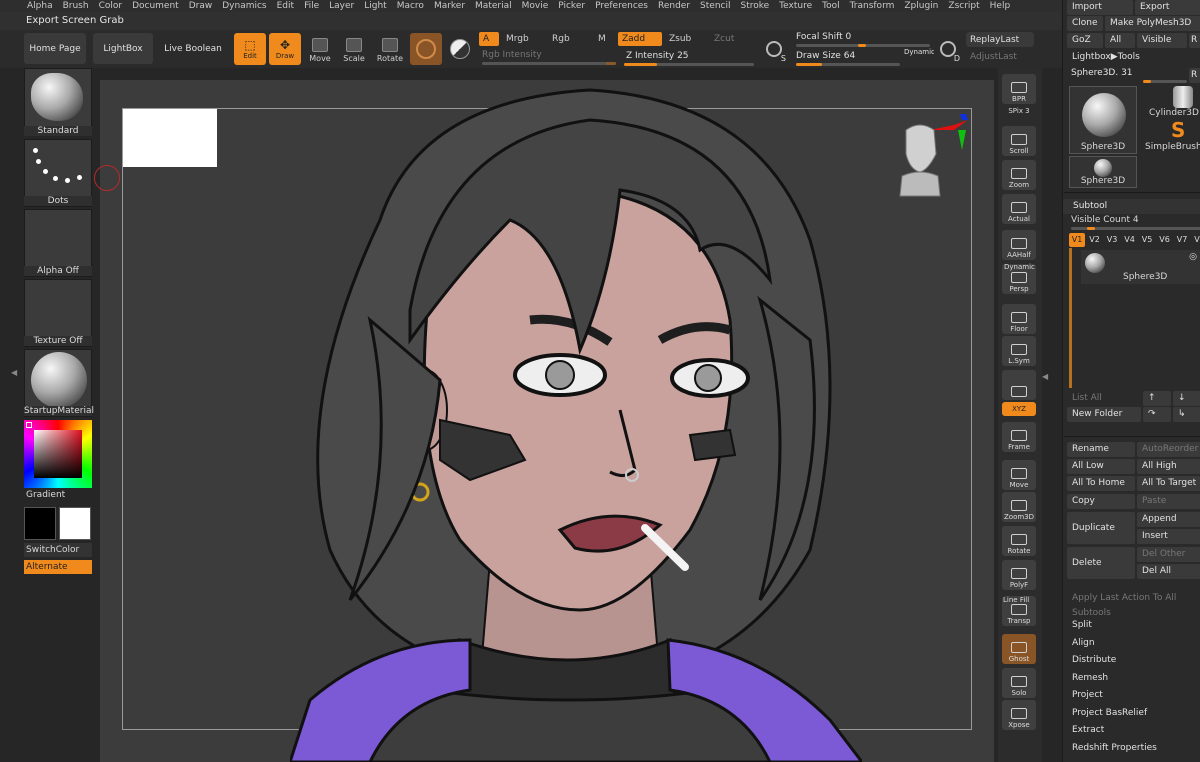 Image resolution: width=1200 pixels, height=762 pixels. I want to click on section-project-basrelief: Project BasRelief, so click(1134, 713).